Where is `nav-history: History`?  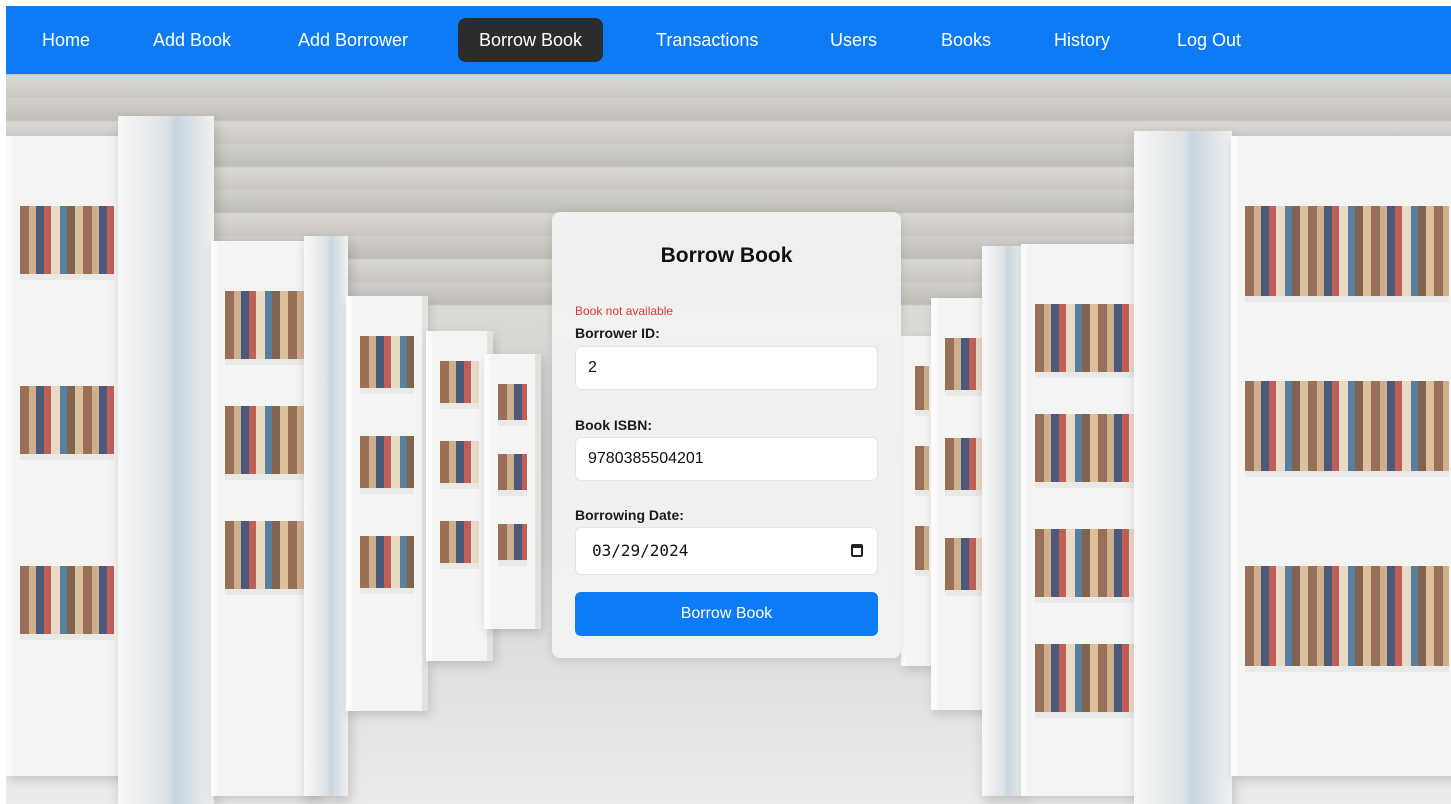 nav-history: History is located at coordinates (1082, 40).